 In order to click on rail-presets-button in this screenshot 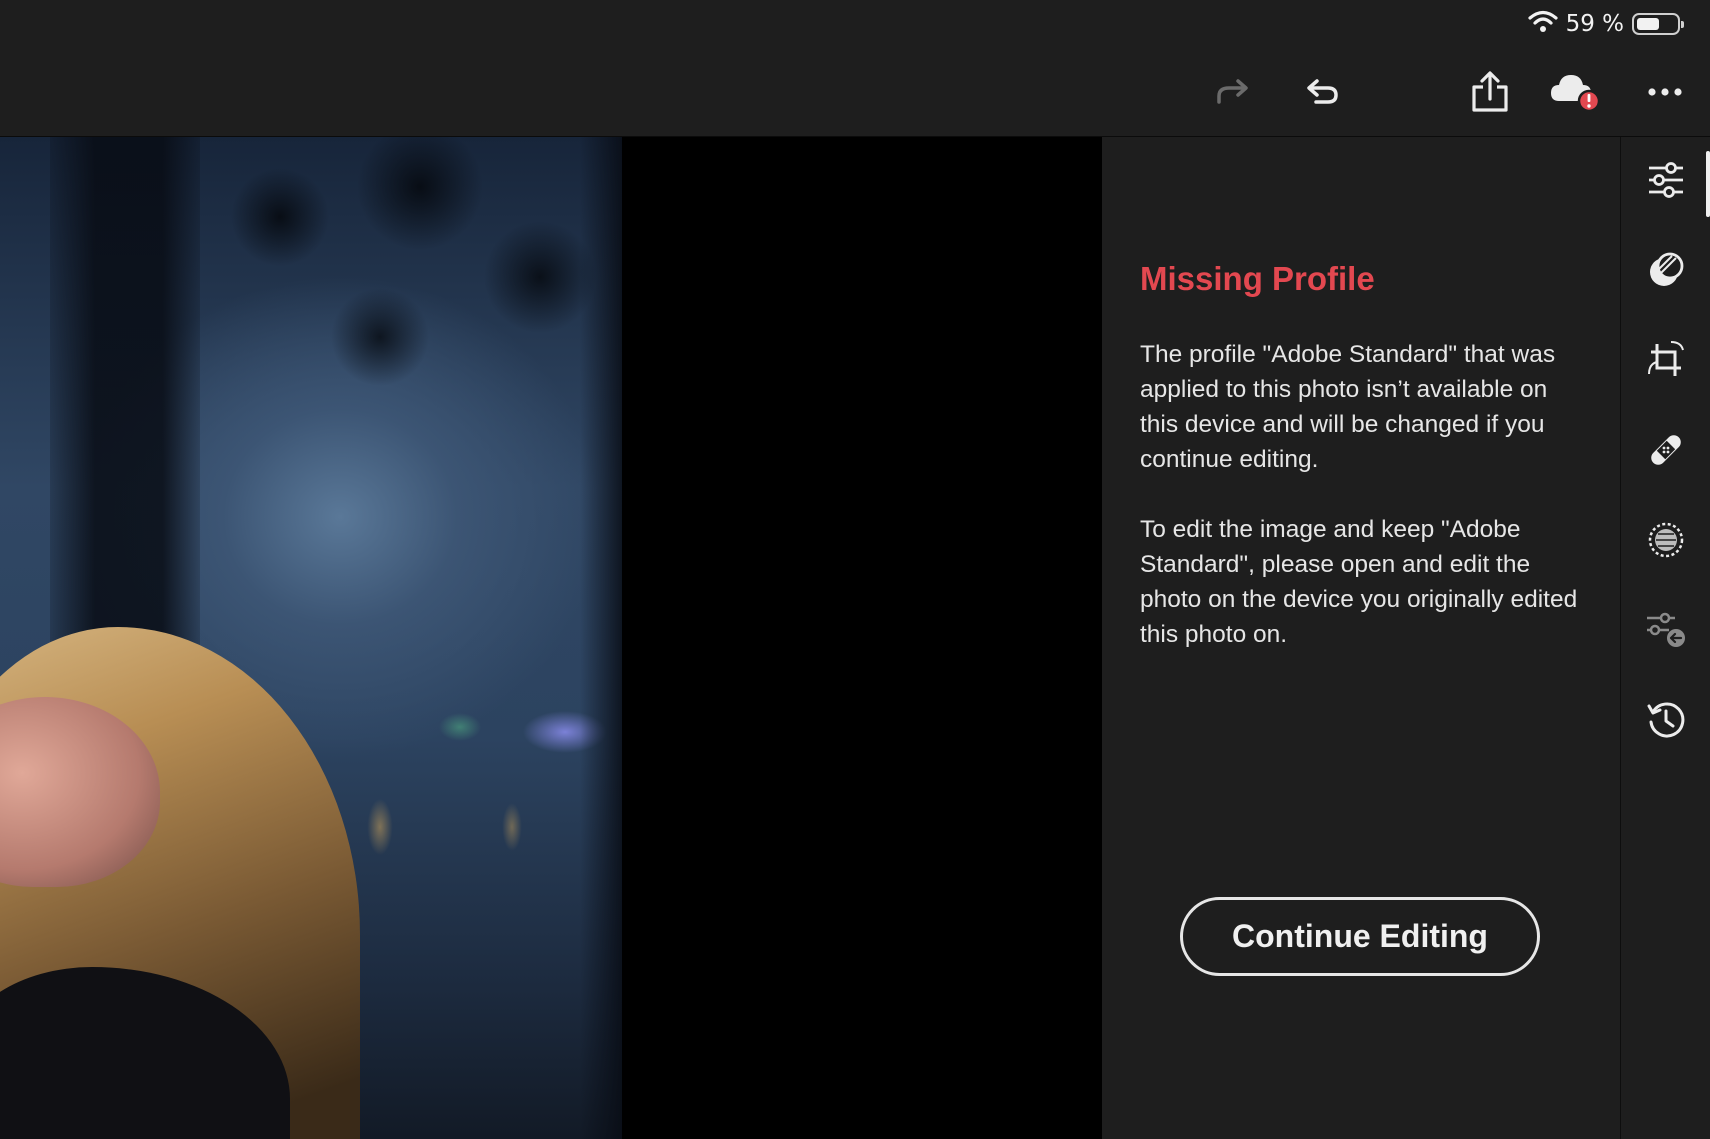, I will do `click(1666, 272)`.